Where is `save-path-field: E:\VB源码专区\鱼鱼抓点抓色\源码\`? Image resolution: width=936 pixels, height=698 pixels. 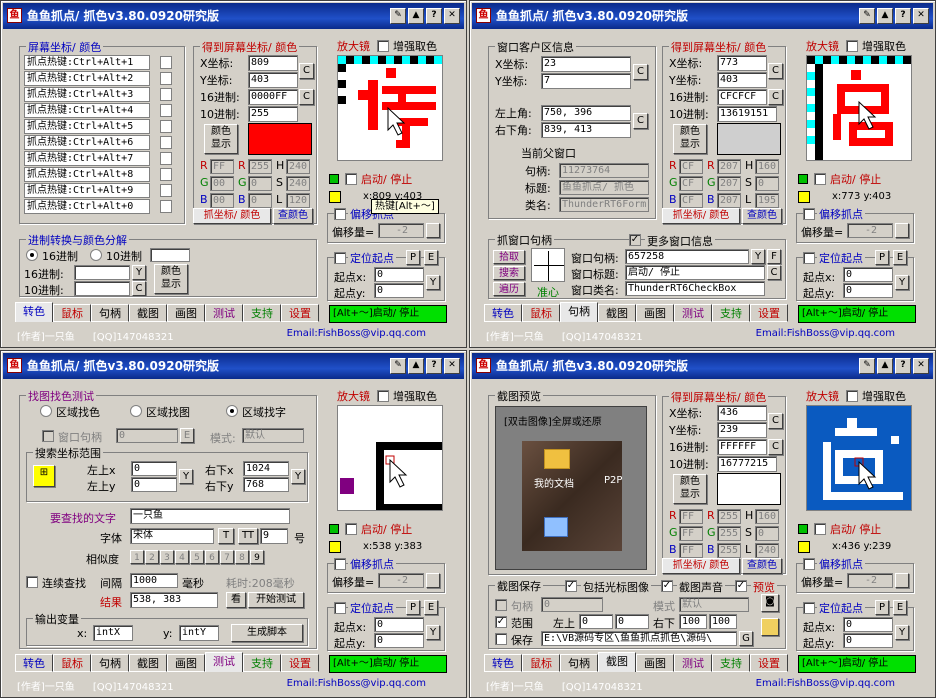
save-path-field: E:\VB源码专区\鱼鱼抓点抓色\源码\ is located at coordinates (639, 638).